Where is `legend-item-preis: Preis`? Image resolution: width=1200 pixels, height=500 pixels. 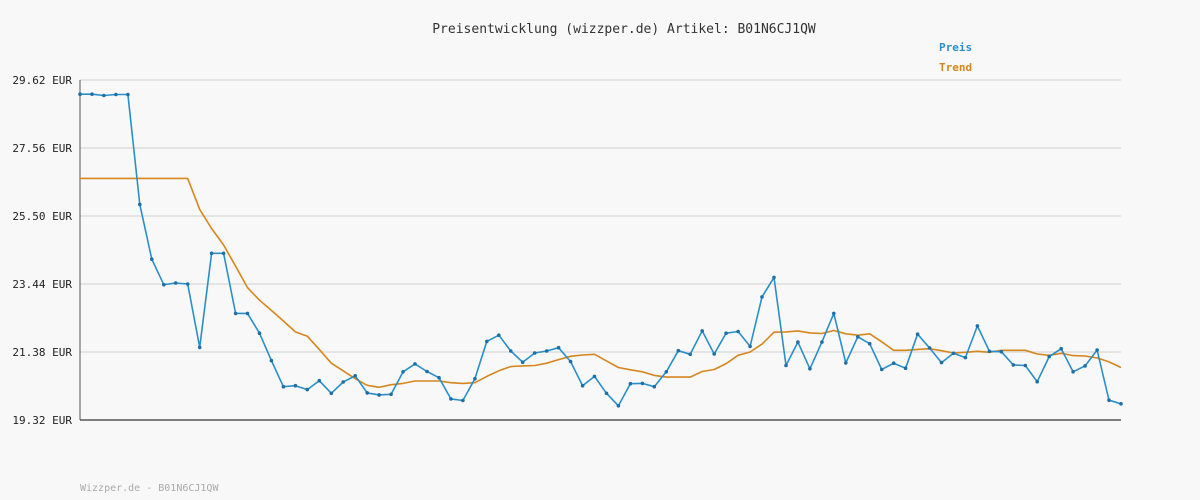
legend-item-preis: Preis is located at coordinates (955, 47).